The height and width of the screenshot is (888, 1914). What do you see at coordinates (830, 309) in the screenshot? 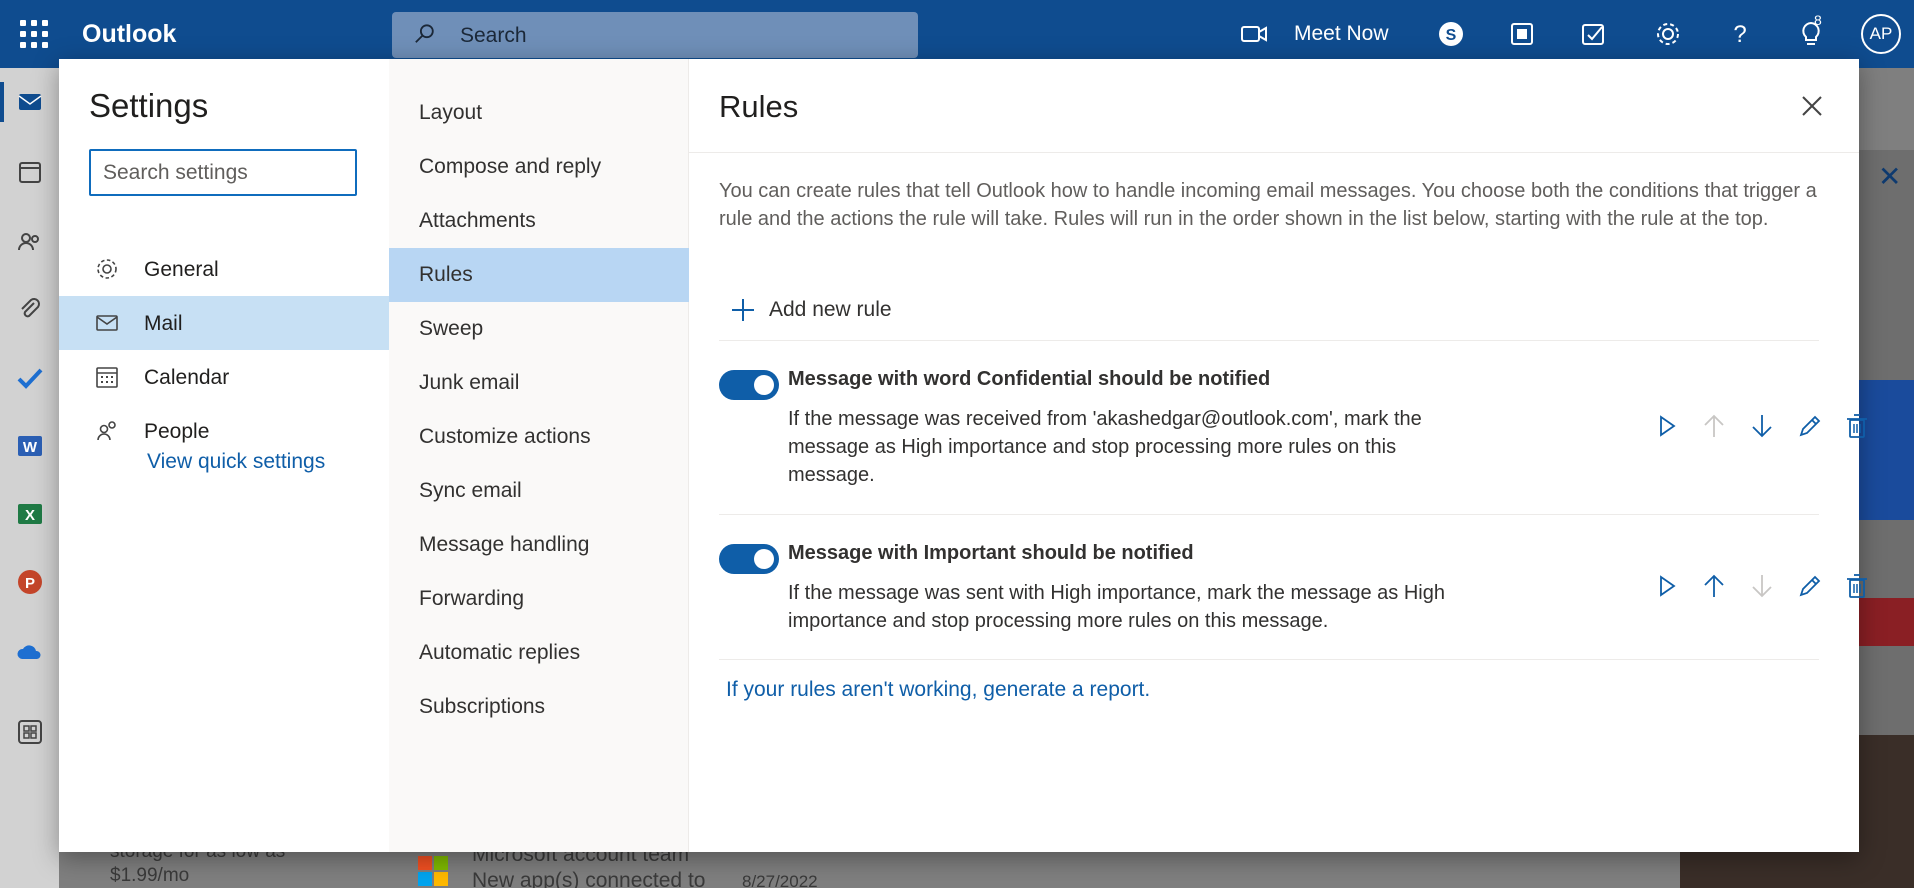
I see `add-rule-label: Add new rule` at bounding box center [830, 309].